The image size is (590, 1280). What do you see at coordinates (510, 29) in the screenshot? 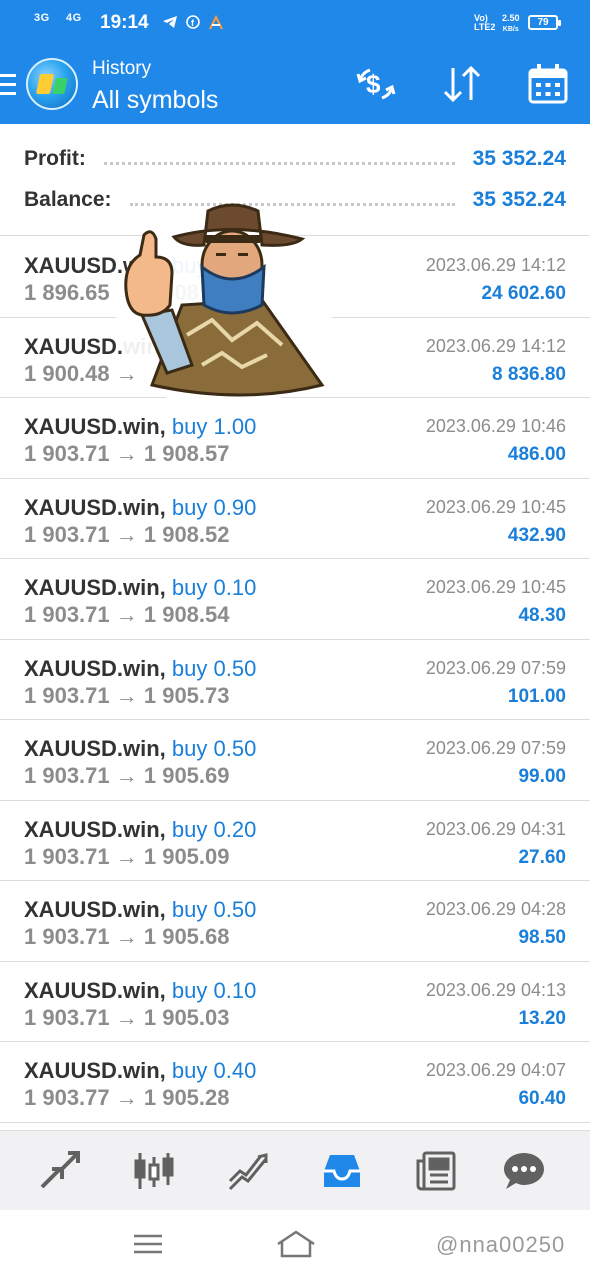
I see `speed-unit: KB/s` at bounding box center [510, 29].